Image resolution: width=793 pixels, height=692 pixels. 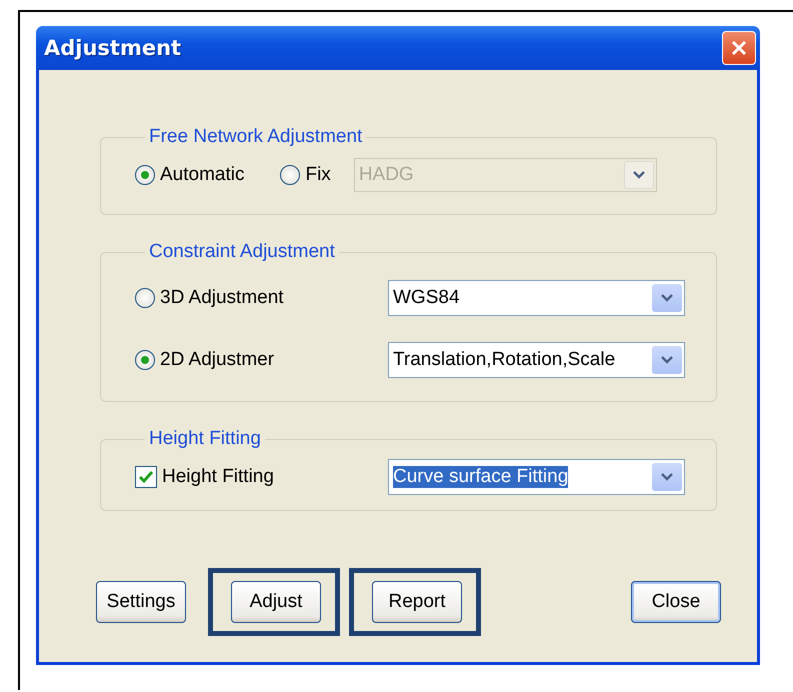 What do you see at coordinates (256, 137) in the screenshot?
I see `group-title: Free Network Adjustment` at bounding box center [256, 137].